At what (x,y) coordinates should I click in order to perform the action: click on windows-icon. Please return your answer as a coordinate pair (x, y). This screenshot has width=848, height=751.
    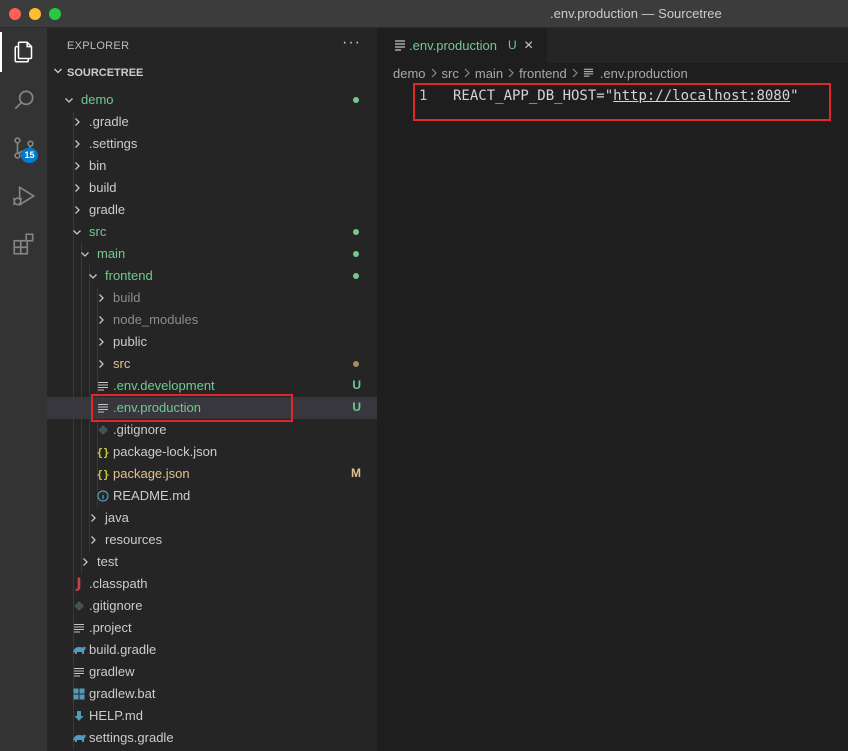
    Looking at the image, I should click on (79, 694).